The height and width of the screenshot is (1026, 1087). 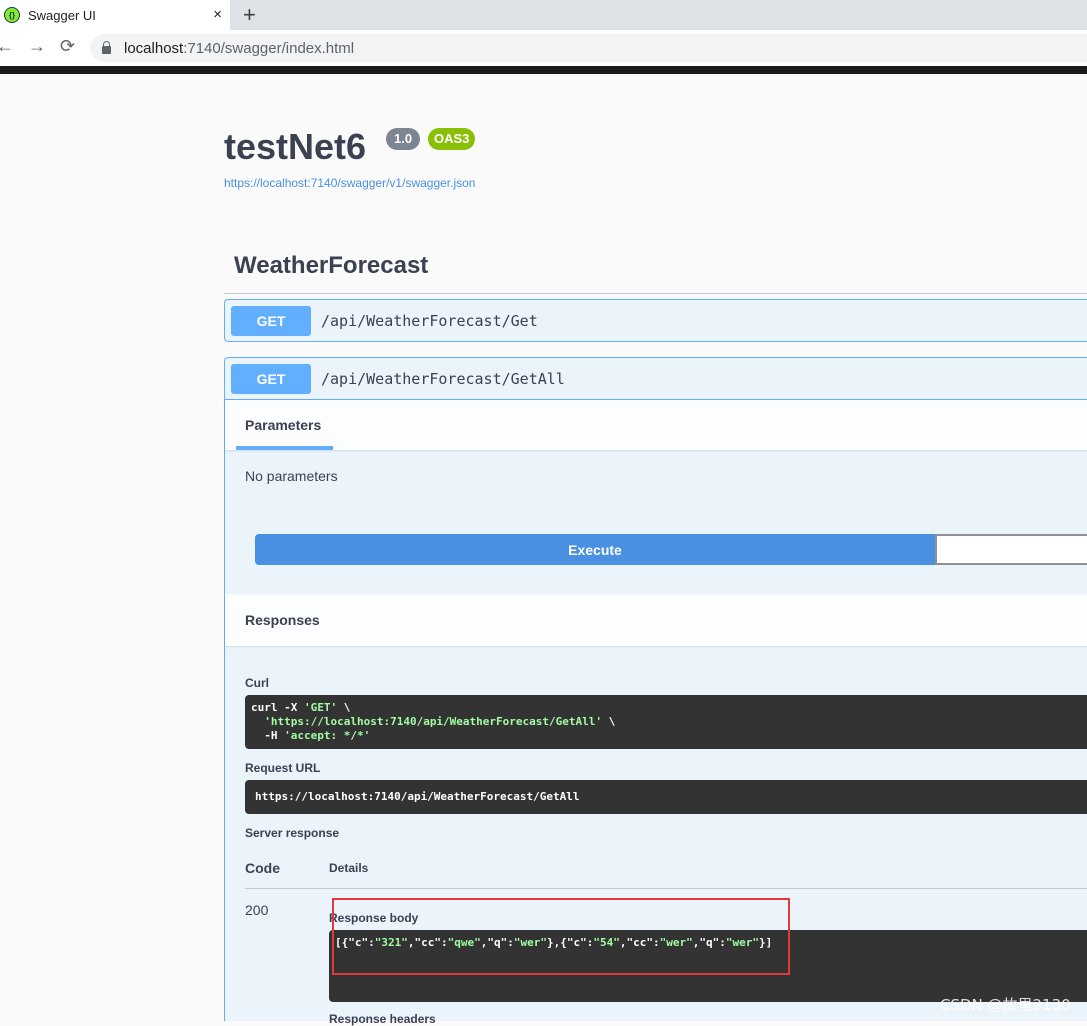 I want to click on api-title: testNet6, so click(x=295, y=146).